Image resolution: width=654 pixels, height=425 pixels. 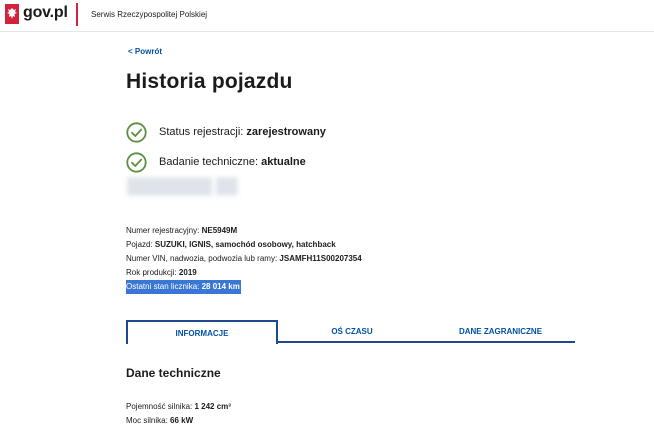 I want to click on registration-number-value: NE5949M, so click(x=219, y=230).